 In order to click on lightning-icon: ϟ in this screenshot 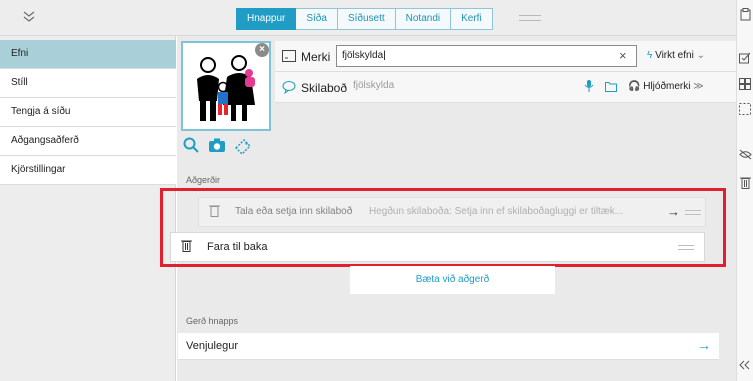, I will do `click(650, 55)`.